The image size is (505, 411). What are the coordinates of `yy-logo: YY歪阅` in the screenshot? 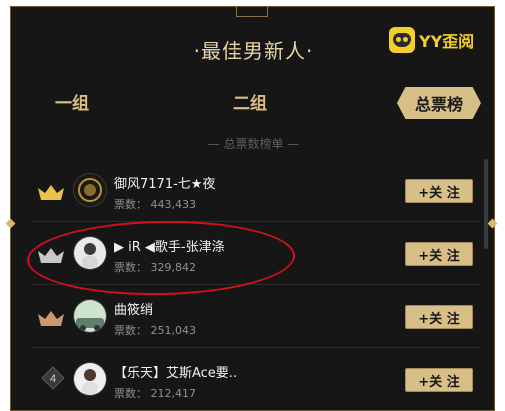 It's located at (431, 40).